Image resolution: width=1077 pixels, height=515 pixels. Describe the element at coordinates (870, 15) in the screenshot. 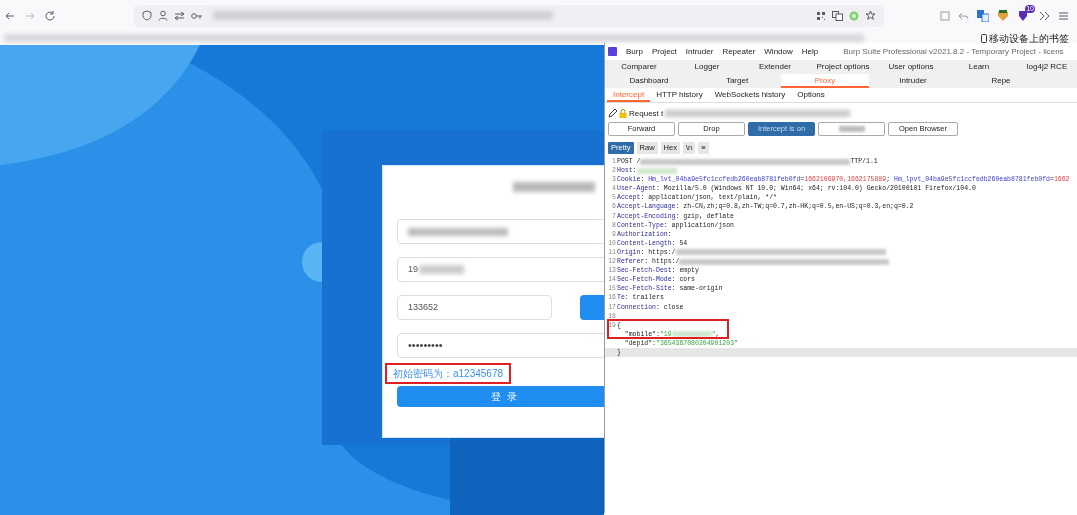

I see `star-icon` at that location.